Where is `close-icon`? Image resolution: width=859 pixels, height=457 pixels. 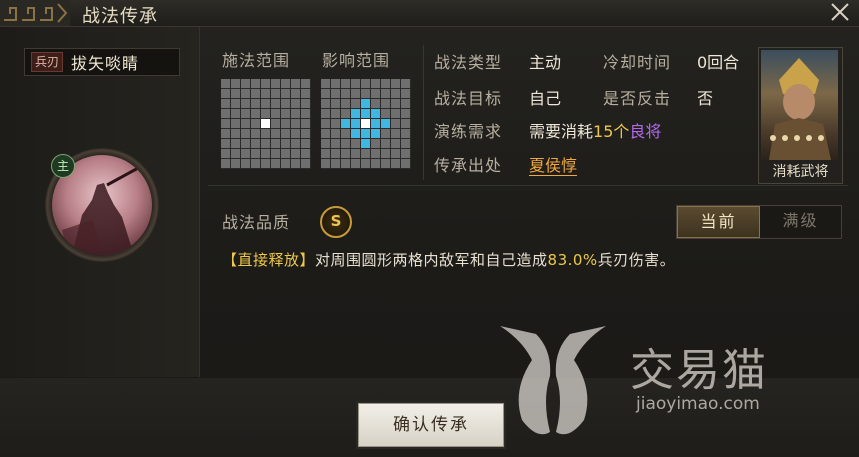
close-icon is located at coordinates (840, 12).